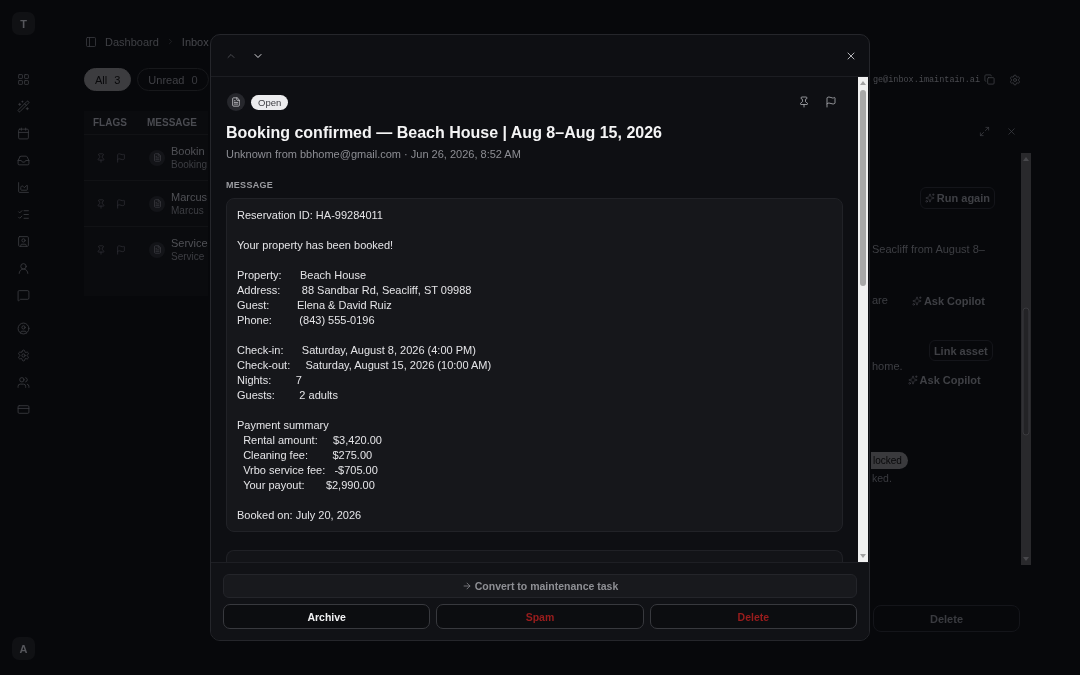 The image size is (1080, 675). I want to click on message-title: Bookin, so click(188, 151).